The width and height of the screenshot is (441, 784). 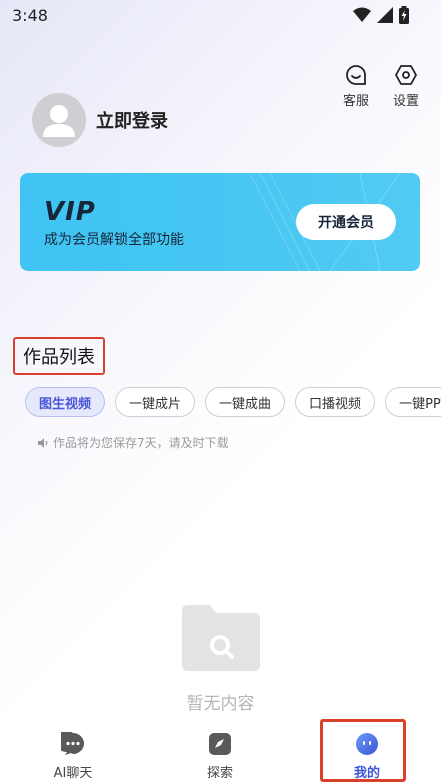 What do you see at coordinates (413, 402) in the screenshot?
I see `filter-chip-one-click-ppt: 一键PPT` at bounding box center [413, 402].